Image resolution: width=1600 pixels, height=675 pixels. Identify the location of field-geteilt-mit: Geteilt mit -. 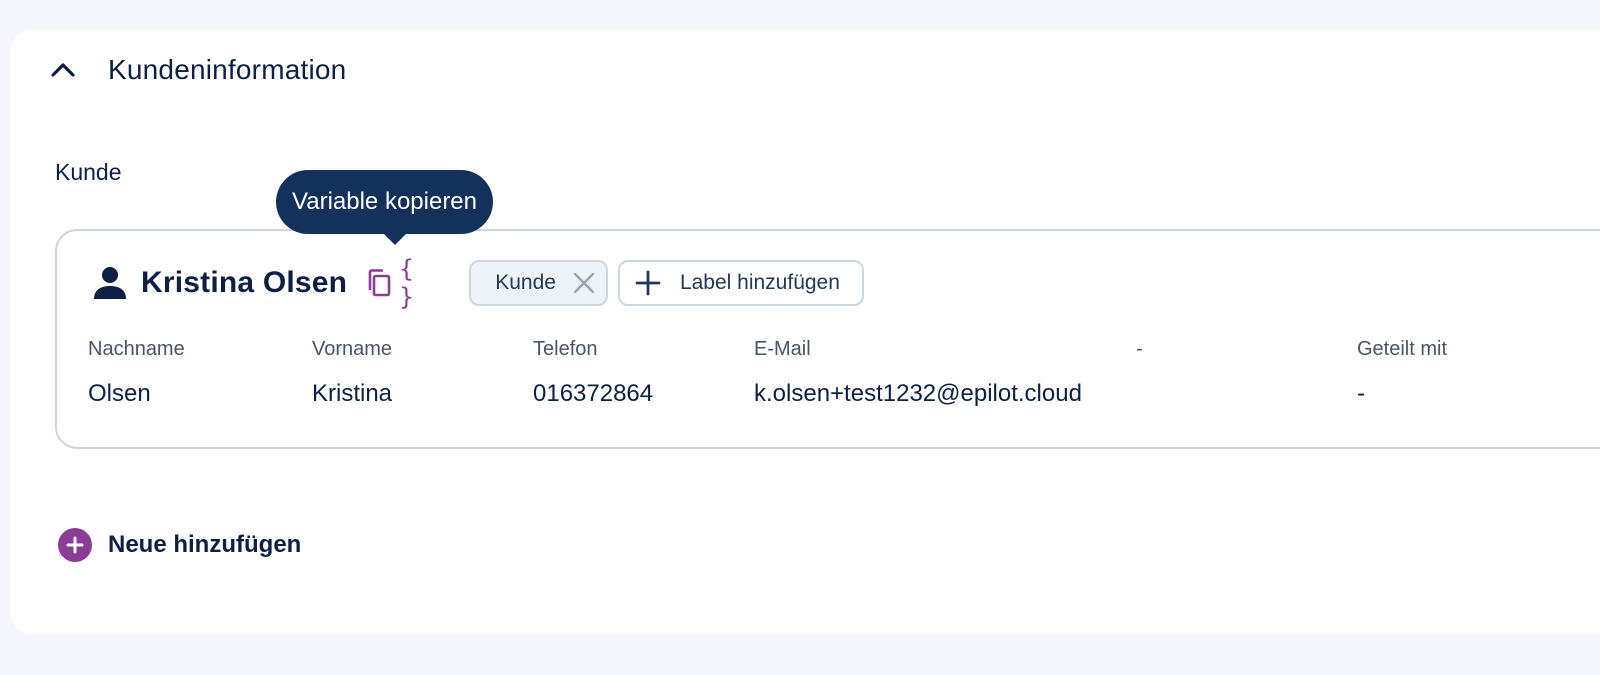
(1402, 373).